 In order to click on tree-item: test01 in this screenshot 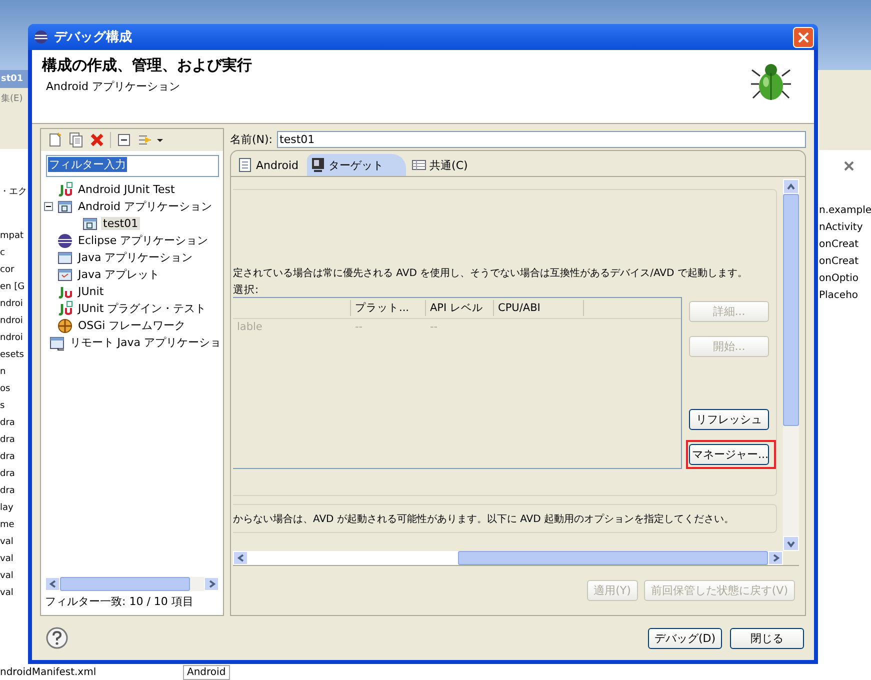, I will do `click(120, 223)`.